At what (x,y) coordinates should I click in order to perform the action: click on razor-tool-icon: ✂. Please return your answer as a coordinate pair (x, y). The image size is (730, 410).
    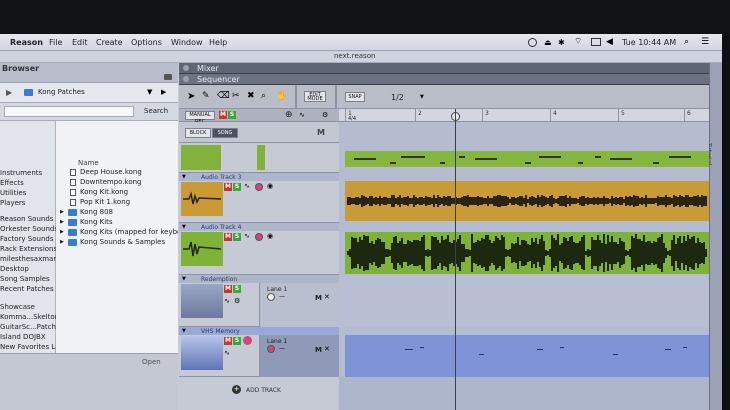
    Looking at the image, I should click on (236, 96).